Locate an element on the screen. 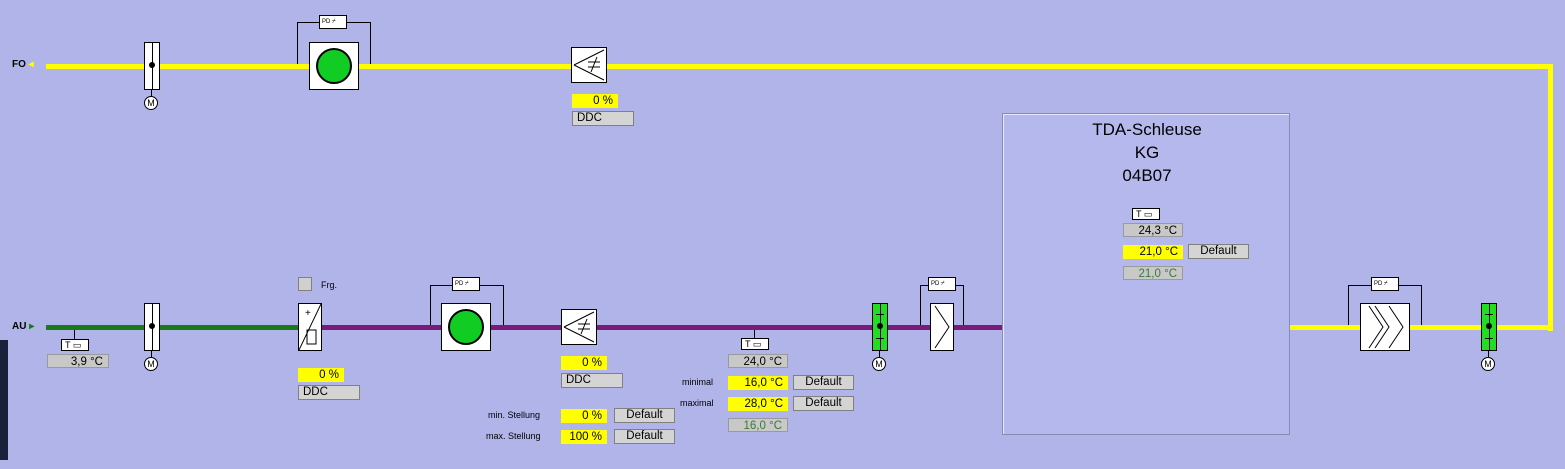 This screenshot has width=1565, height=469. supply-fan-pd-icon: PD ⌿ is located at coordinates (466, 284).